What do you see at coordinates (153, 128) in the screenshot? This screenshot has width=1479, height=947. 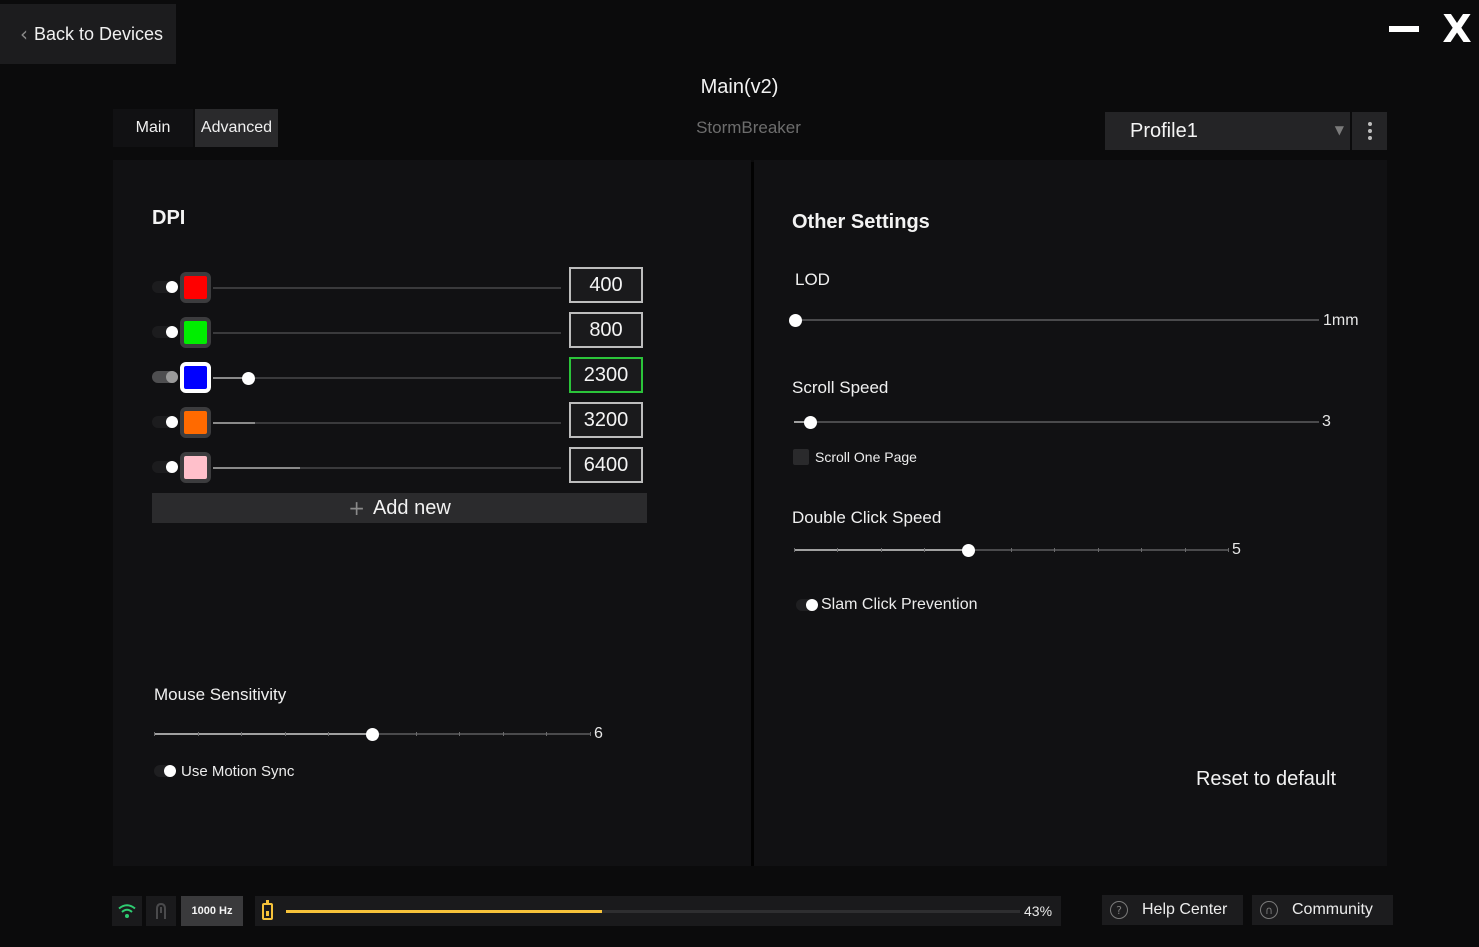 I see `tab-main: Main` at bounding box center [153, 128].